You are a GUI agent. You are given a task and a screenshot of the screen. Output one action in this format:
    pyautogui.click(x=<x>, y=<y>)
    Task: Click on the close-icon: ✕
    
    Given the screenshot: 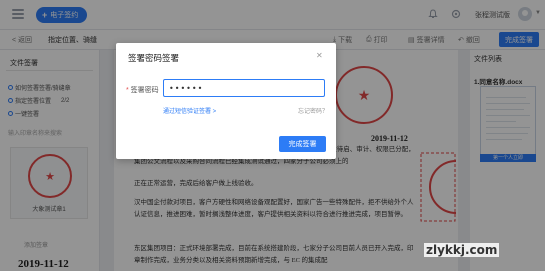 What is the action you would take?
    pyautogui.click(x=319, y=55)
    